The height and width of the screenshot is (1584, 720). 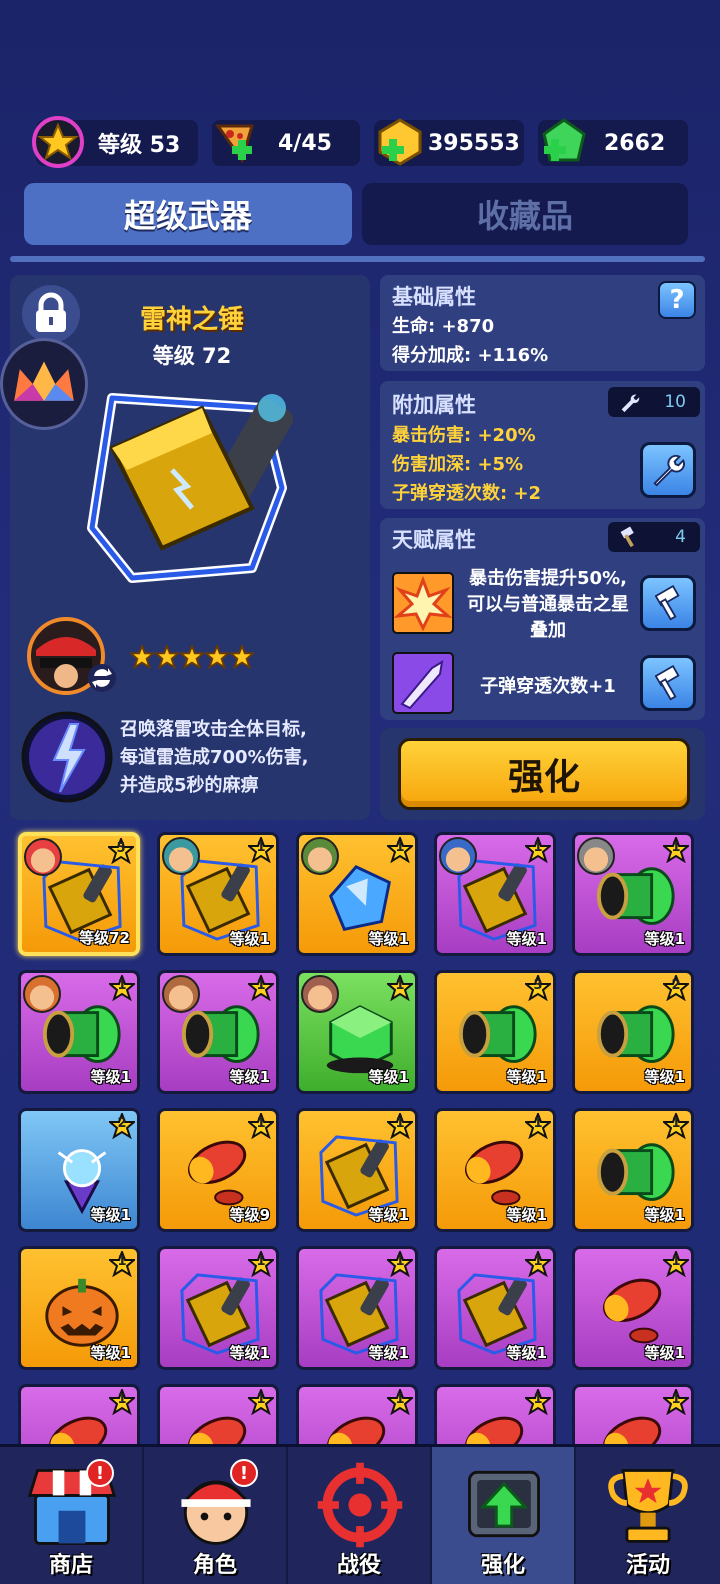 What do you see at coordinates (72, 1515) in the screenshot?
I see `nav-shop: ! 商店` at bounding box center [72, 1515].